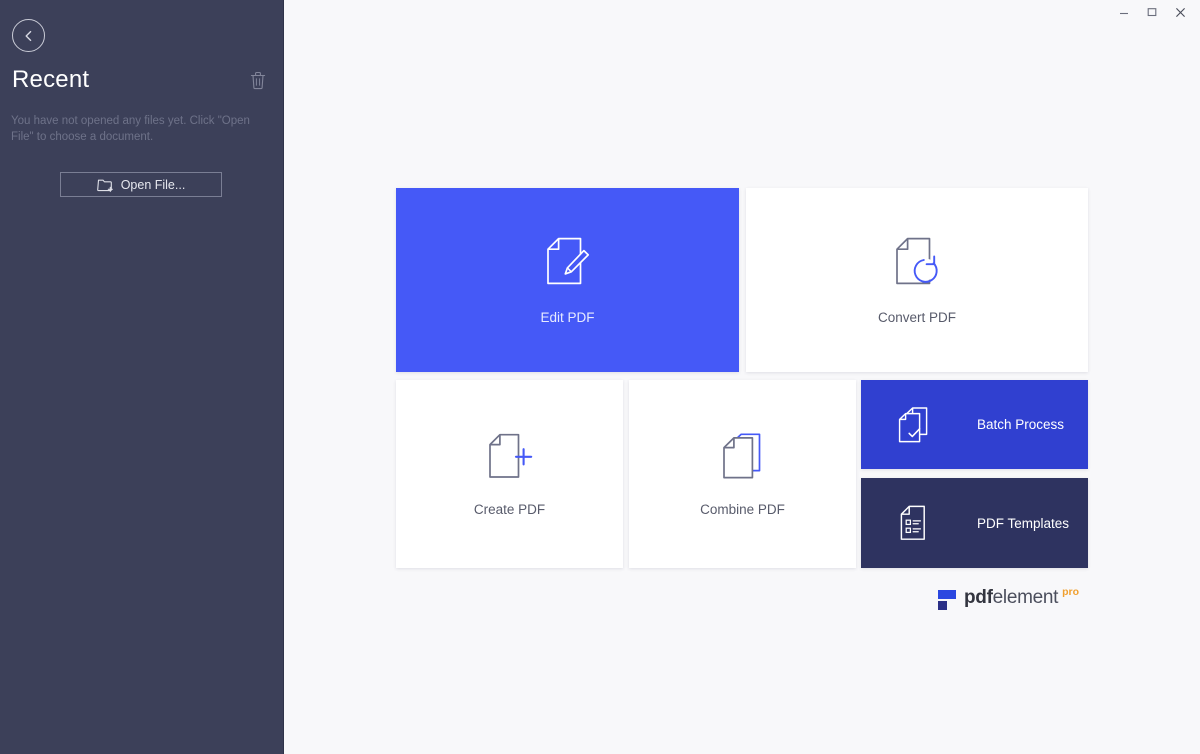 The width and height of the screenshot is (1200, 754). I want to click on tile-label: Batch Process, so click(1021, 424).